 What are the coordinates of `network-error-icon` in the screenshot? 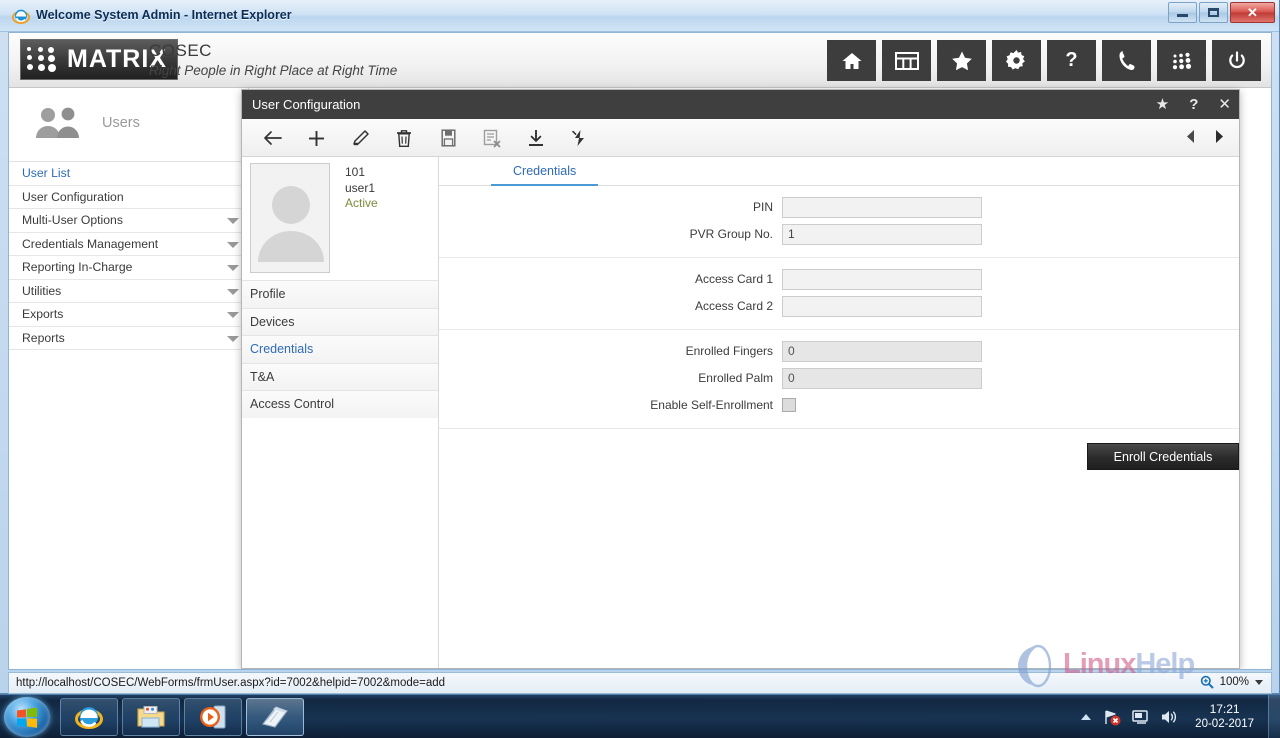 It's located at (1112, 717).